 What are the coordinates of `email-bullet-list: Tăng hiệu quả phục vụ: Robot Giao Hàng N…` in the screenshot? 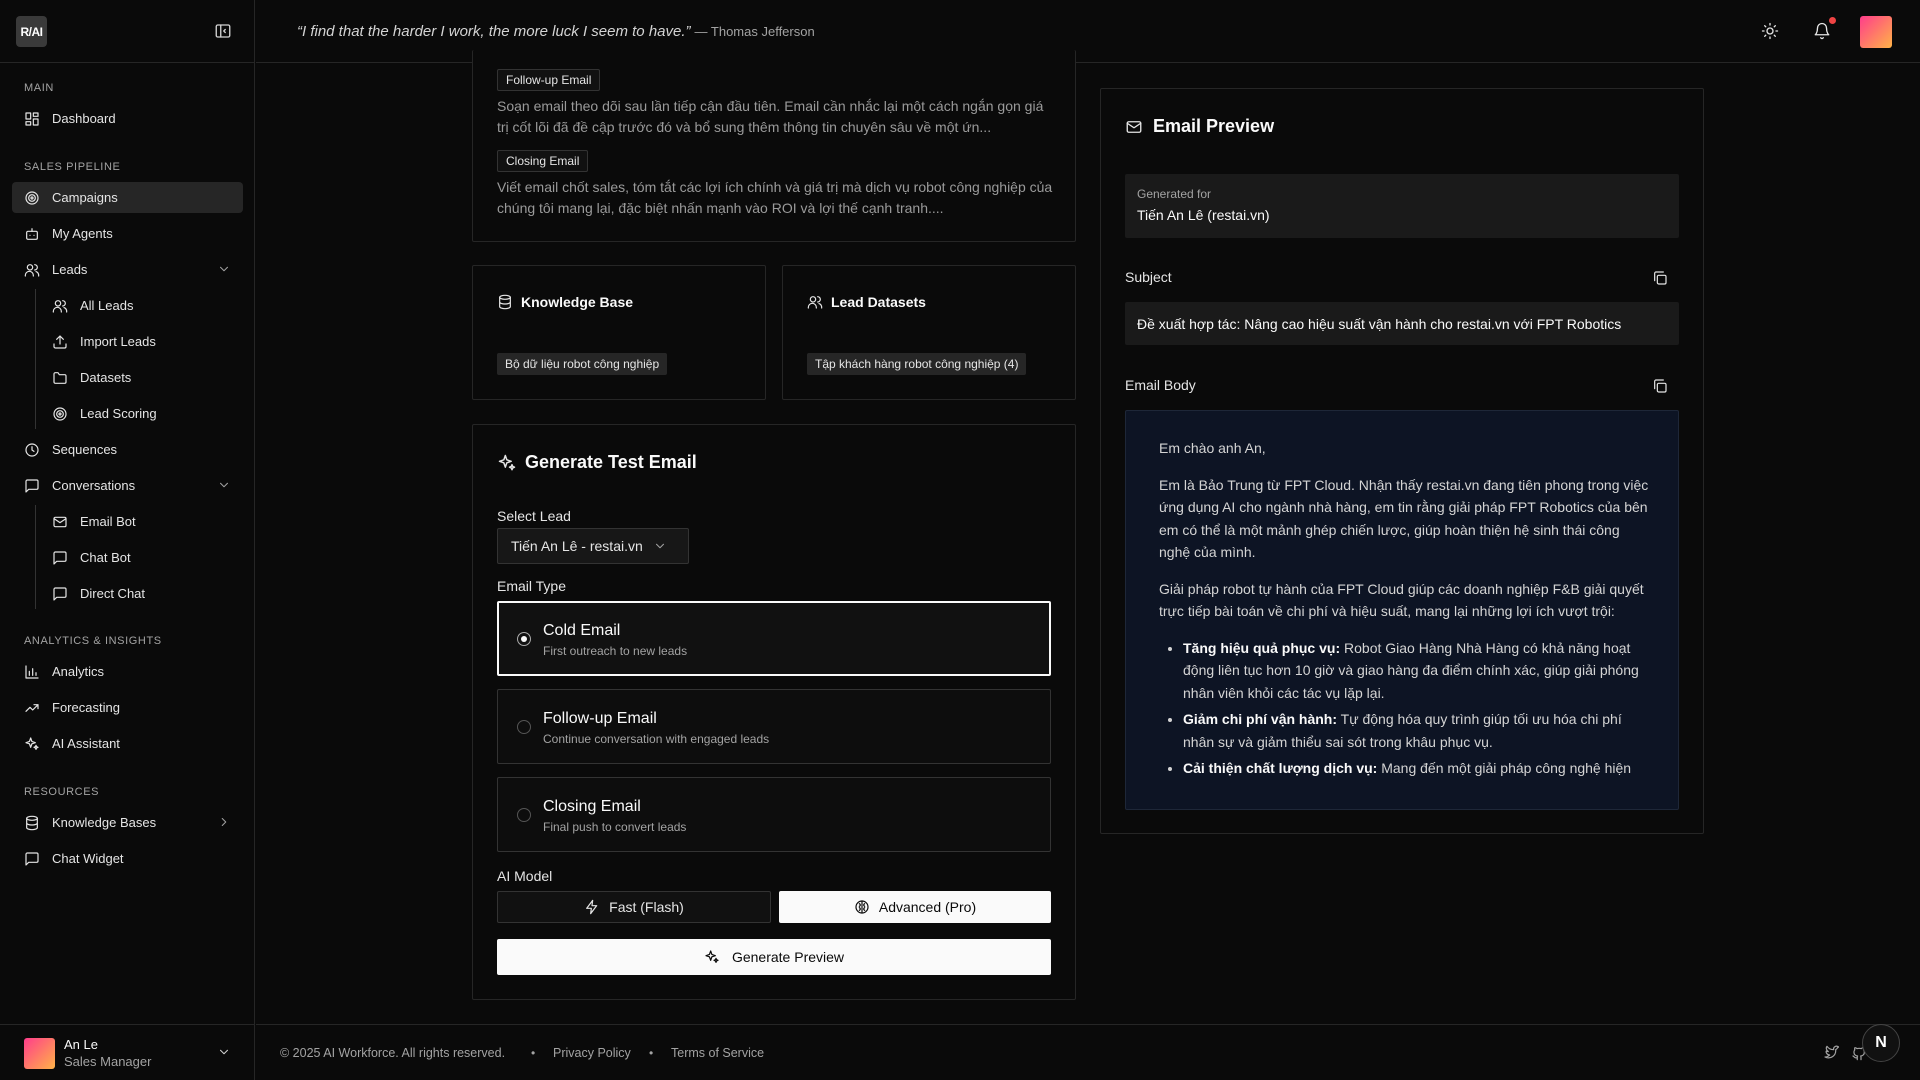 It's located at (1416, 708).